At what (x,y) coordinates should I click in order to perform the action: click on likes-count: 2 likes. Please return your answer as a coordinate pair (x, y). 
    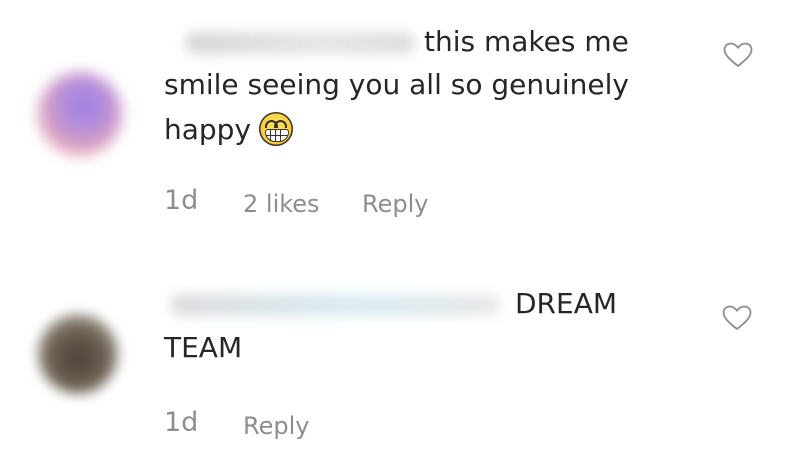
    Looking at the image, I should click on (281, 204).